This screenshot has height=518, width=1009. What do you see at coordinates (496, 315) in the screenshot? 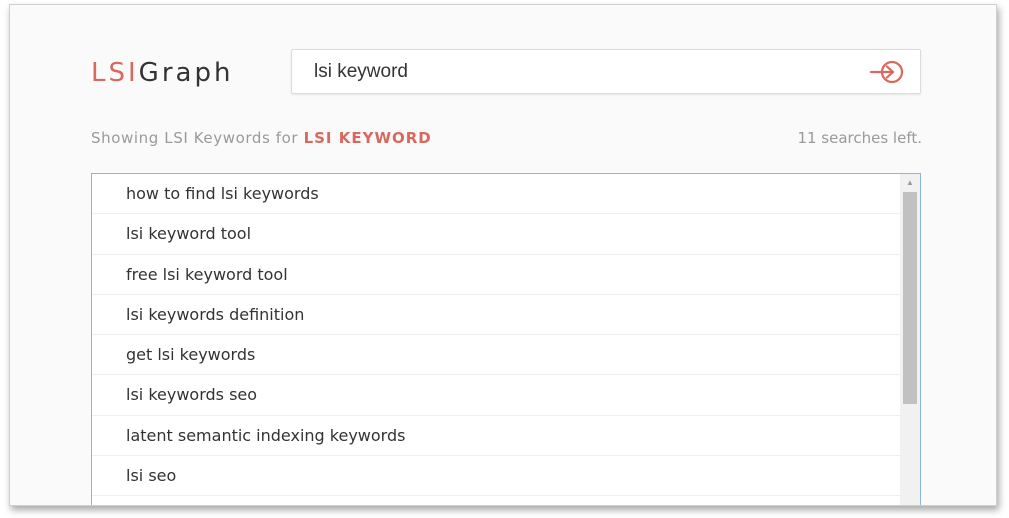
I see `list-item: lsi keywords definition` at bounding box center [496, 315].